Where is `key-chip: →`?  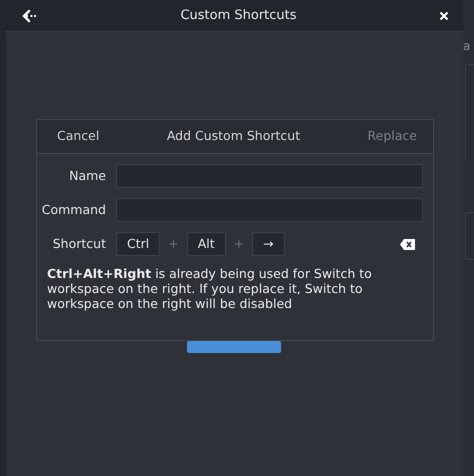 key-chip: → is located at coordinates (268, 244).